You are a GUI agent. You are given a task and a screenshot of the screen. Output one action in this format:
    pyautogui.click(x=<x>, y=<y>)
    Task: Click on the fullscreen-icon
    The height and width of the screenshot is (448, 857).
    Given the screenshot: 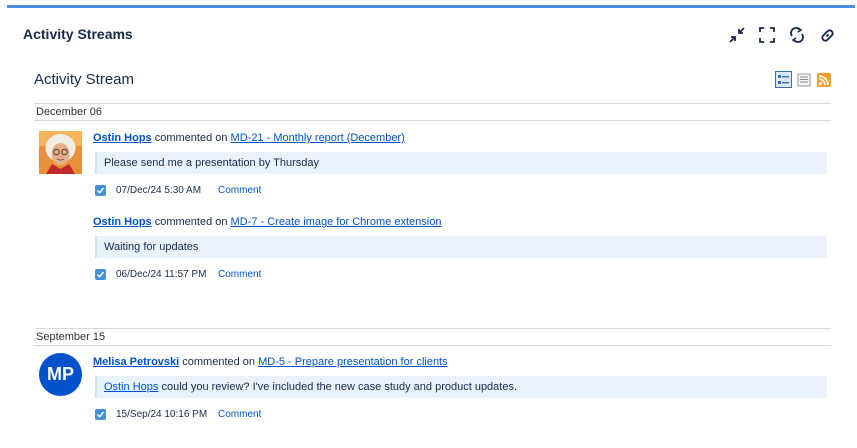 What is the action you would take?
    pyautogui.click(x=767, y=35)
    